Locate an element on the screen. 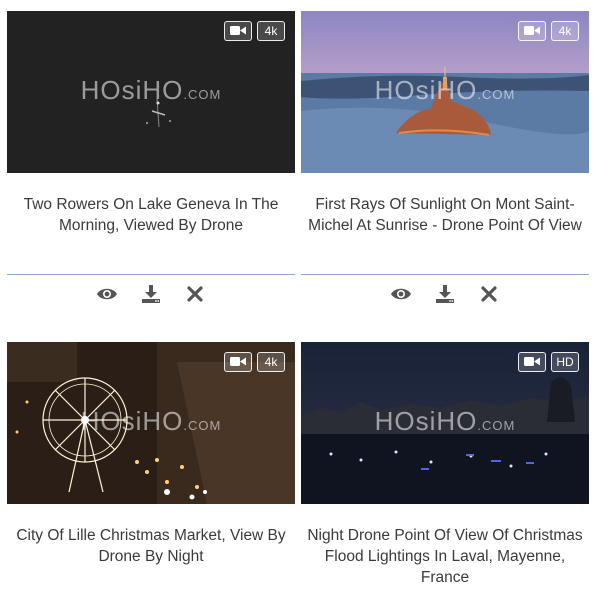  resolution-badge: HD is located at coordinates (565, 362).